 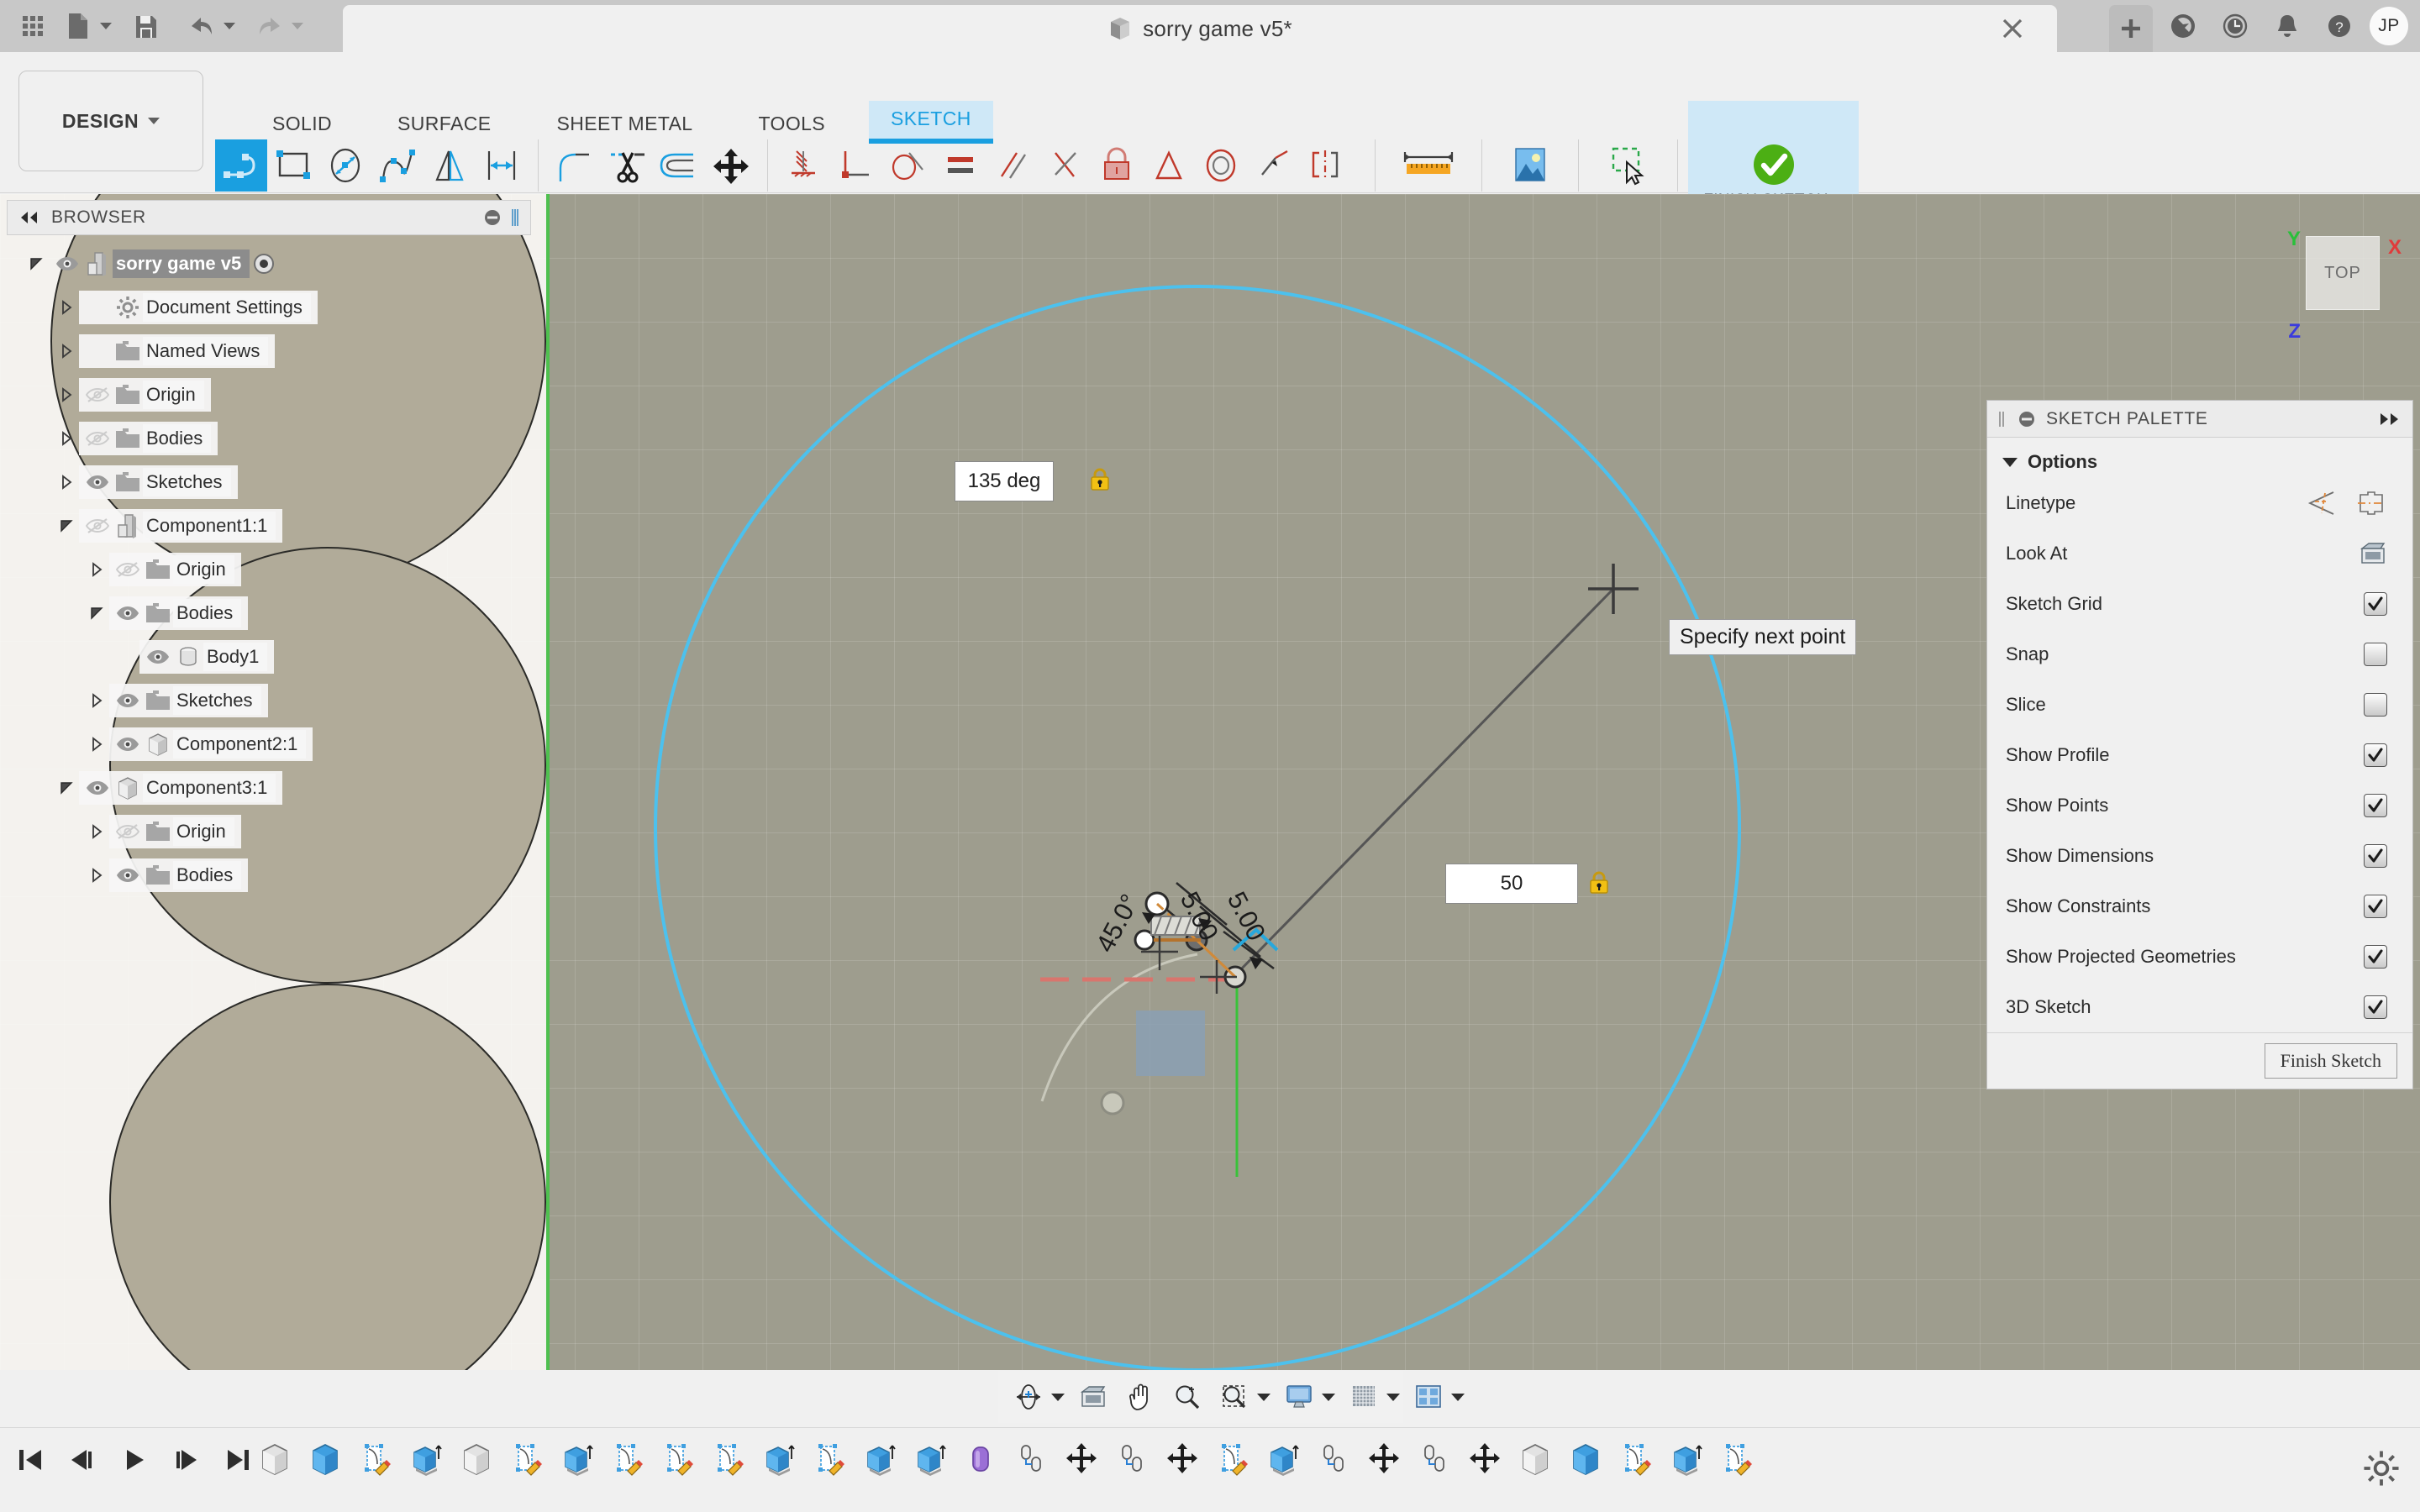 I want to click on tab-tools: TOOLS, so click(x=793, y=125).